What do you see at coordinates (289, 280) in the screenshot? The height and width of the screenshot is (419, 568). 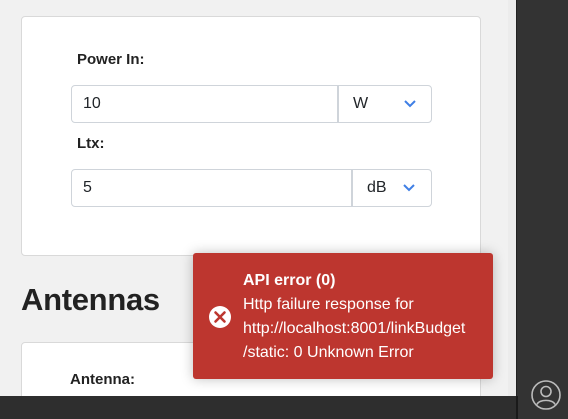 I see `toast-title: API error (0)` at bounding box center [289, 280].